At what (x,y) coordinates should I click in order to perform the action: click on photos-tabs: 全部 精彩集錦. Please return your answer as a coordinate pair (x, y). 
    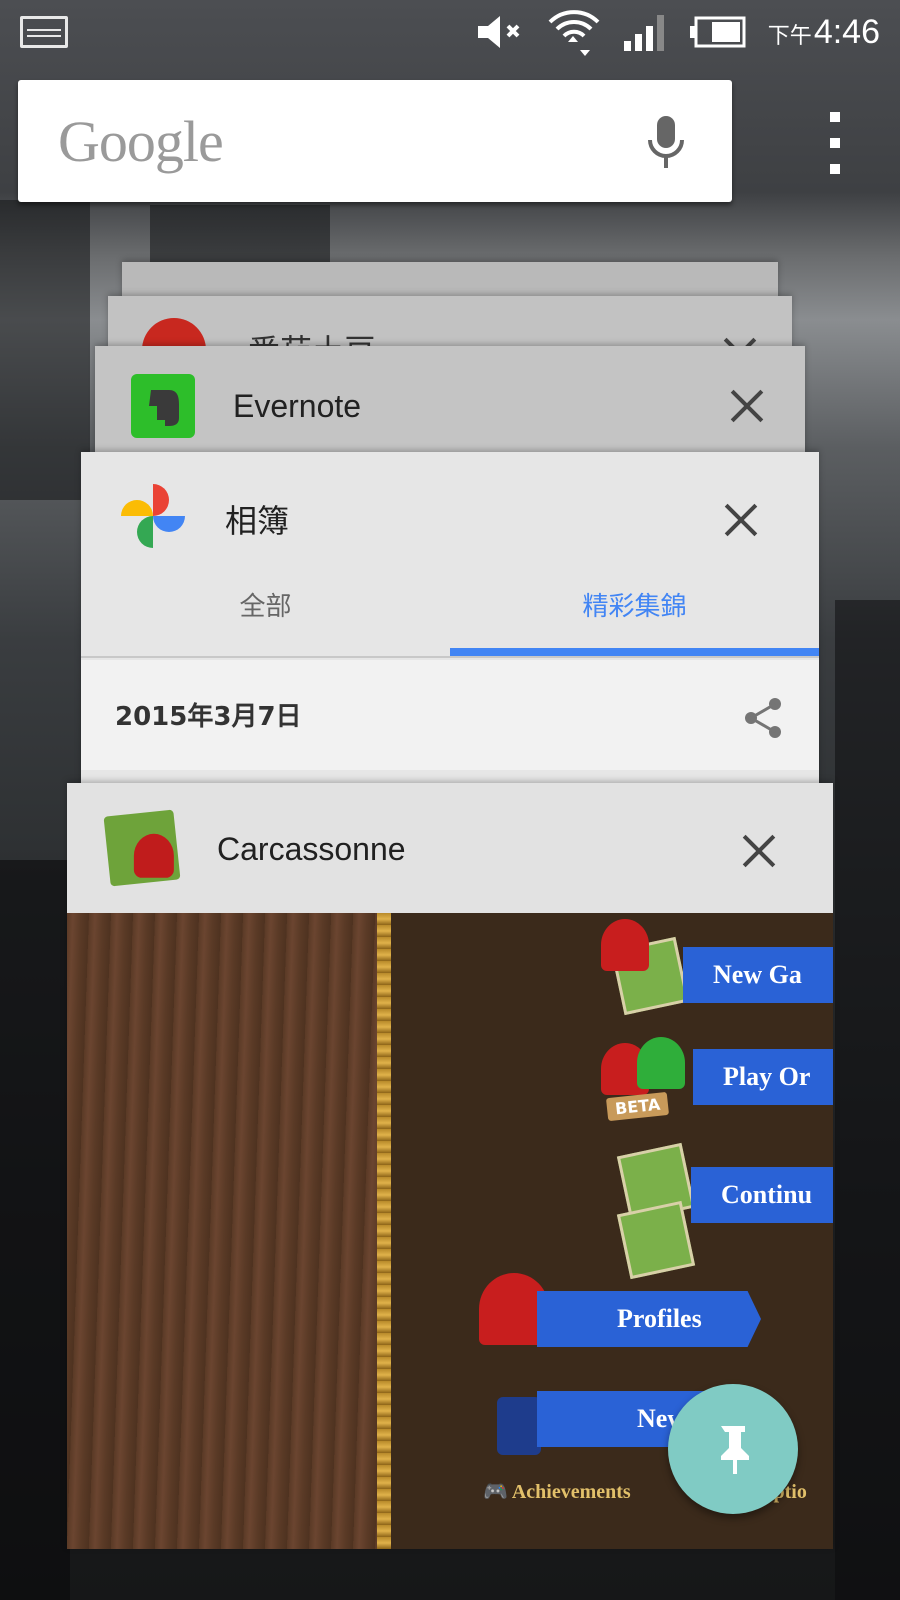
    Looking at the image, I should click on (450, 610).